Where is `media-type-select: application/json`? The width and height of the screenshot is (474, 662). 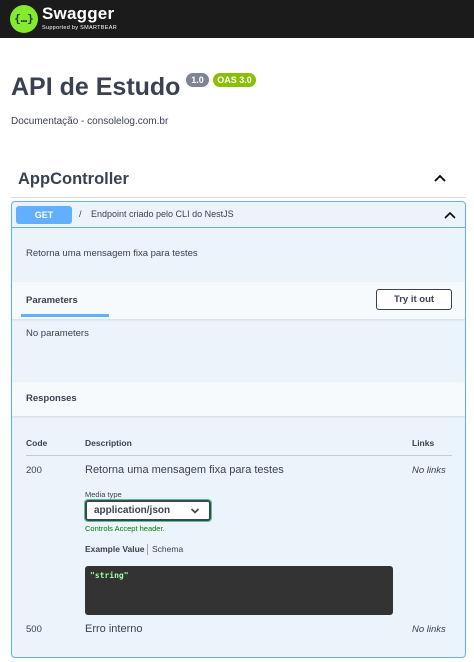
media-type-select: application/json is located at coordinates (148, 510).